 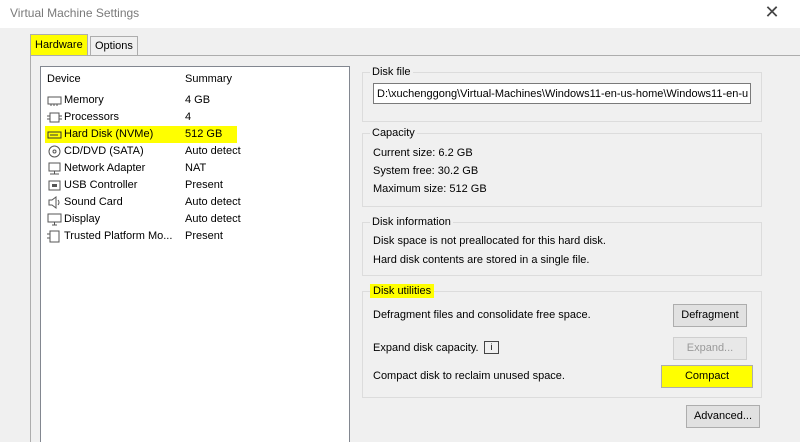 What do you see at coordinates (101, 185) in the screenshot?
I see `device-name: USB Controller` at bounding box center [101, 185].